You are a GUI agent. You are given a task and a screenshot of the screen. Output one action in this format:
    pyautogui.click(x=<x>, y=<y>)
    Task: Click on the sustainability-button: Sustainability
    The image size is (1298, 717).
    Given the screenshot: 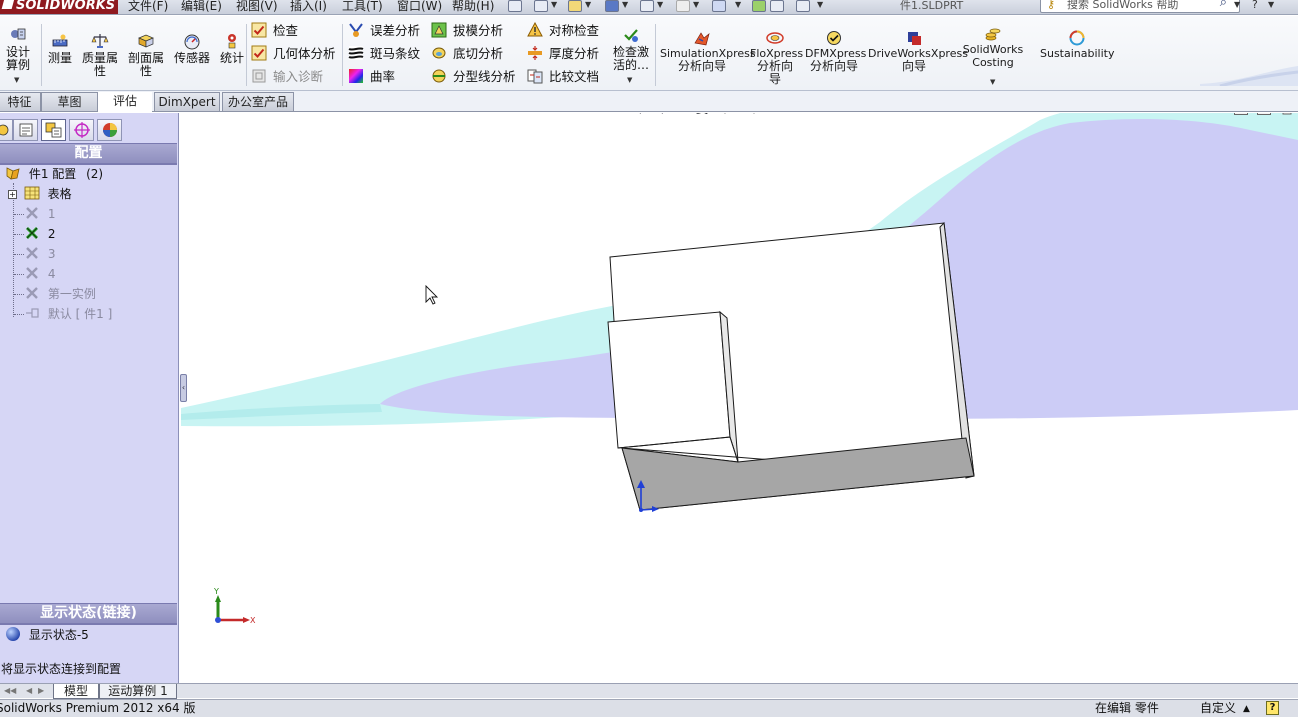 What is the action you would take?
    pyautogui.click(x=1077, y=45)
    